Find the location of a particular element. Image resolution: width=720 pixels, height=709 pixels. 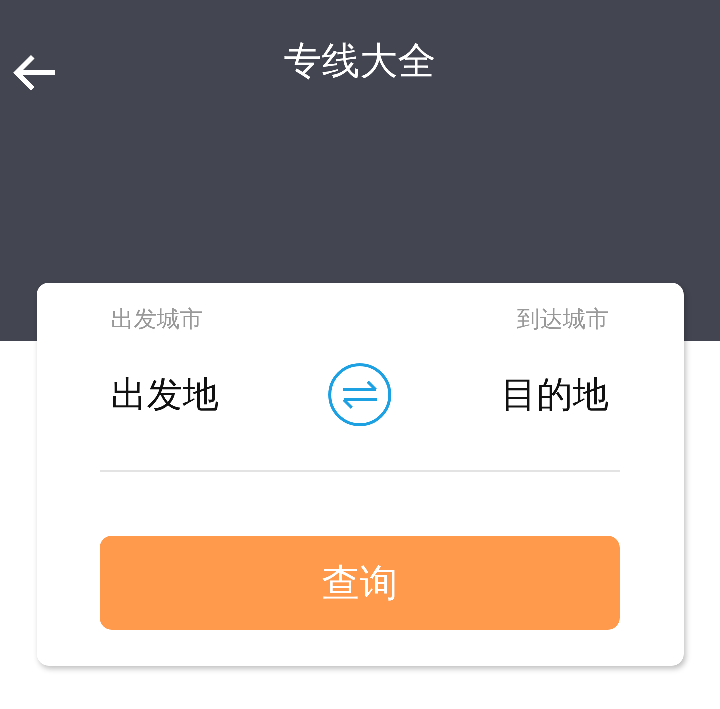

page-title: 专线大全 is located at coordinates (360, 61).